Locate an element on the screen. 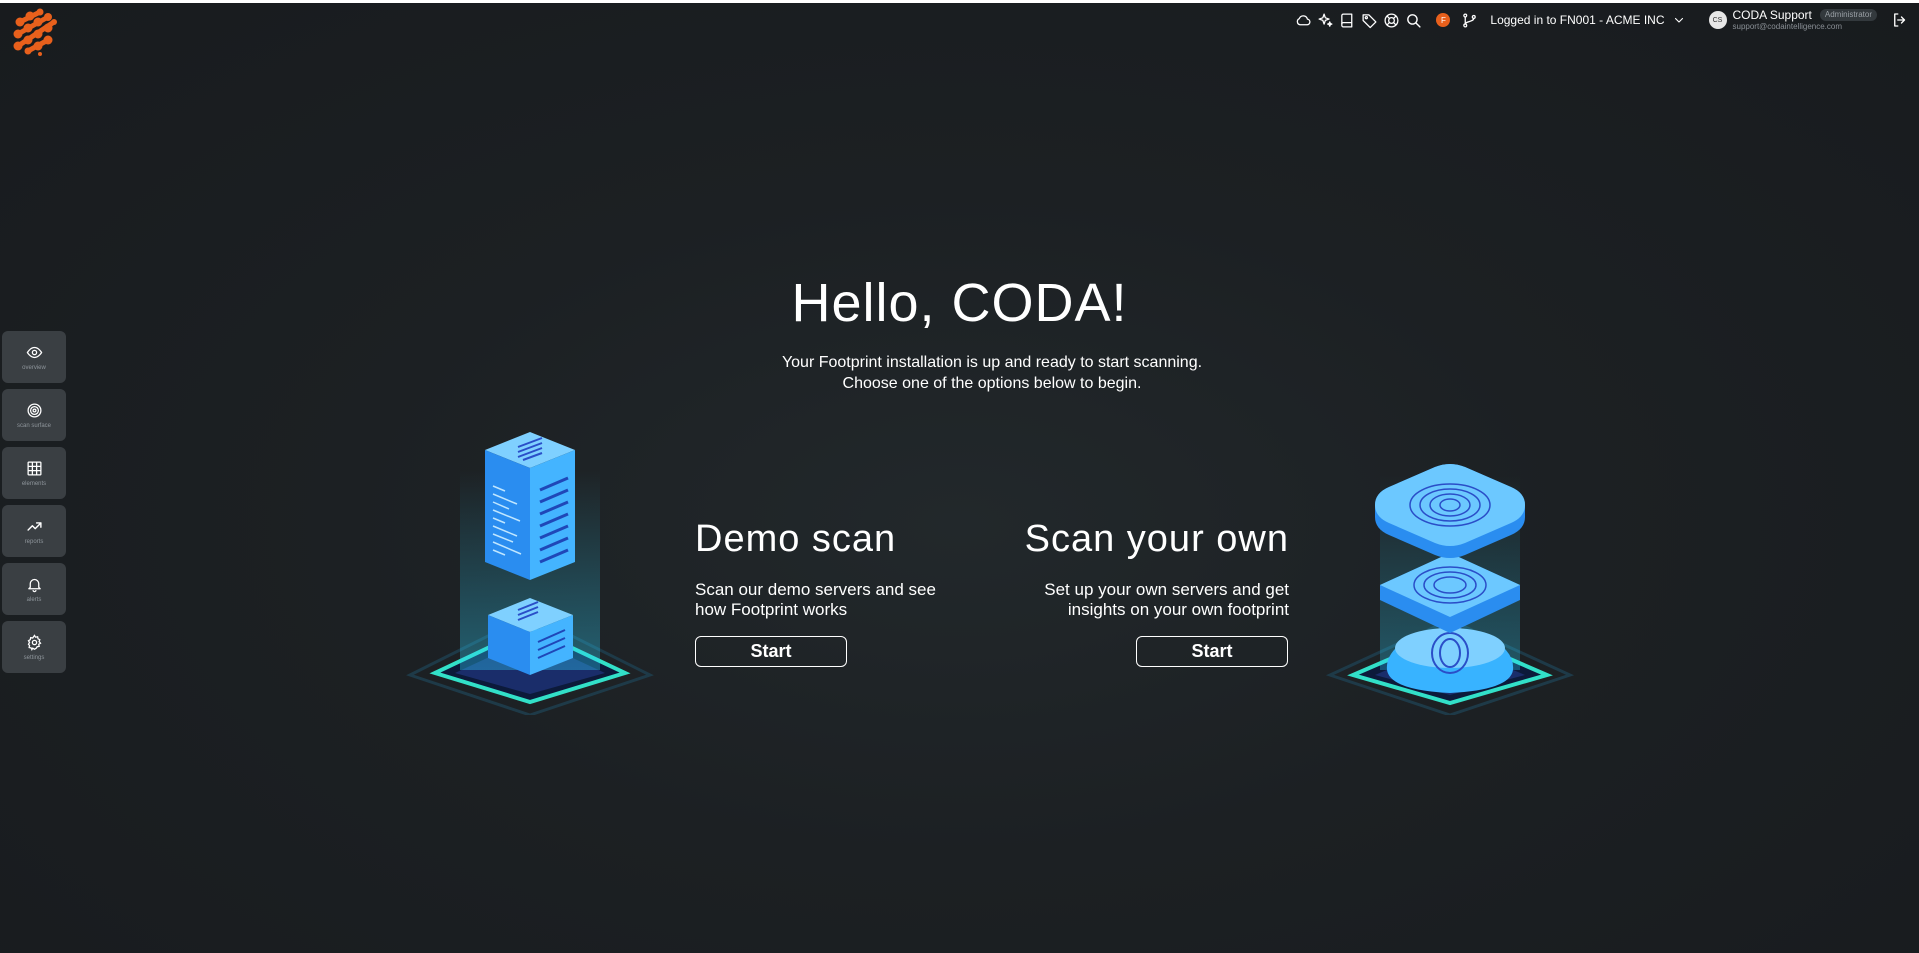 The image size is (1919, 953). tag-icon is located at coordinates (1369, 20).